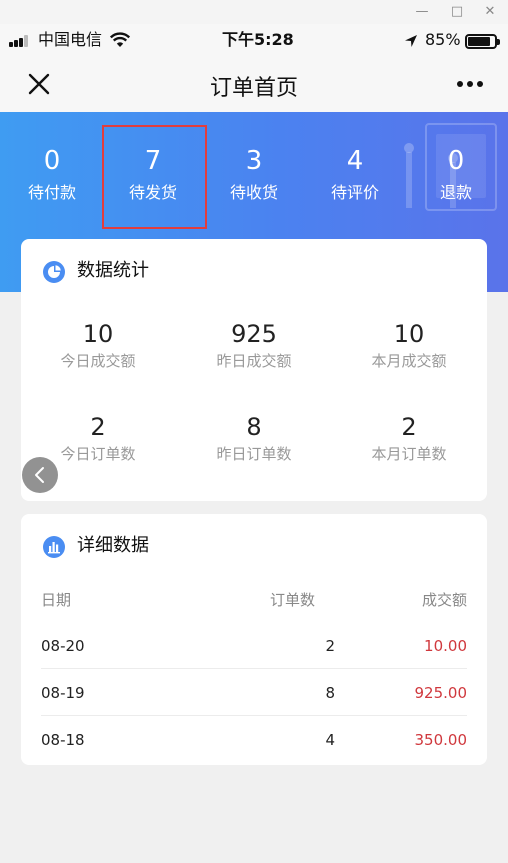 The width and height of the screenshot is (508, 863). What do you see at coordinates (355, 161) in the screenshot?
I see `summary-value: 4` at bounding box center [355, 161].